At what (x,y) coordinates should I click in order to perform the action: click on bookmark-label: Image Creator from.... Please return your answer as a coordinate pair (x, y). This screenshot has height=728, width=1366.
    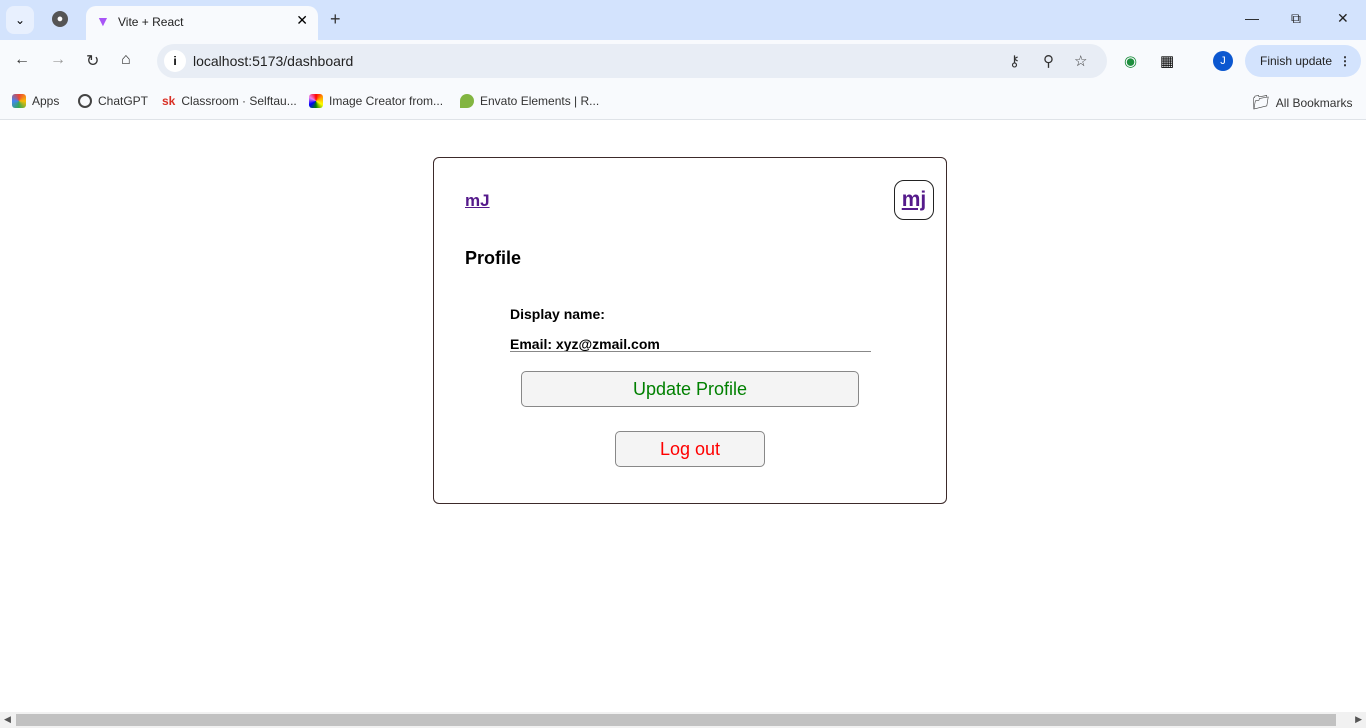
    Looking at the image, I should click on (386, 101).